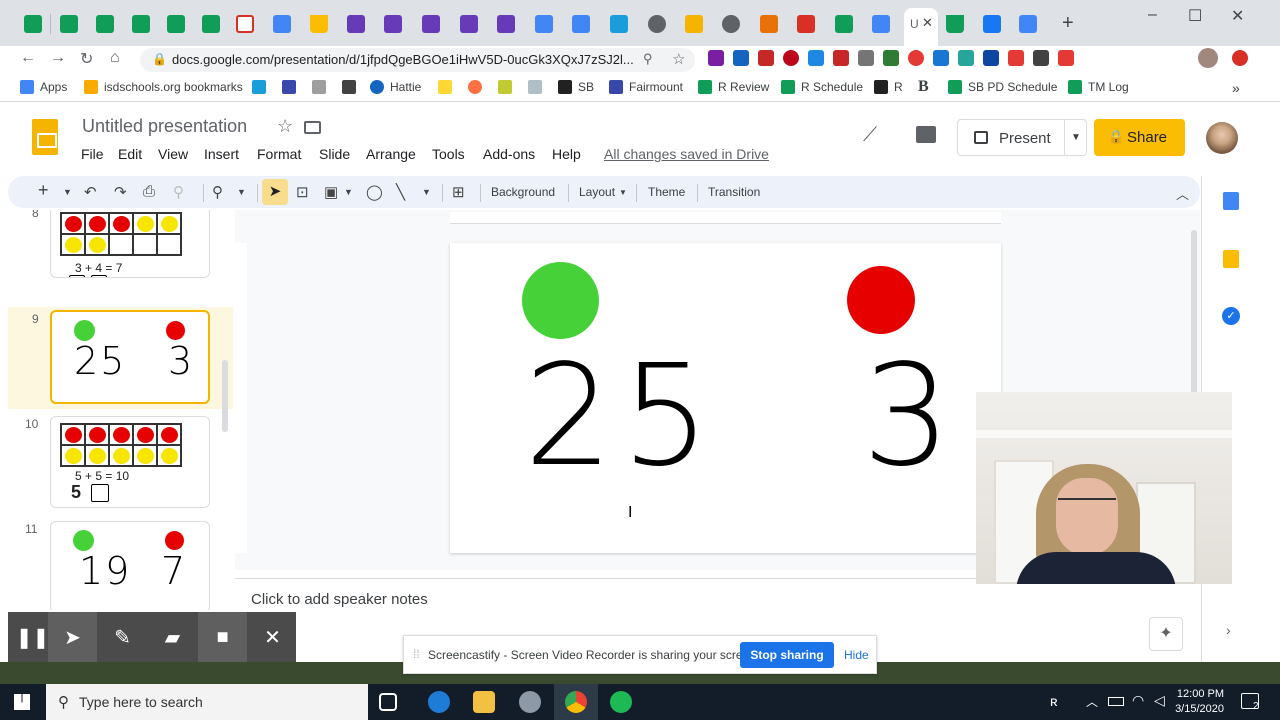 The height and width of the screenshot is (720, 1280). Describe the element at coordinates (302, 192) in the screenshot. I see `text-box-icon: ⊡` at that location.